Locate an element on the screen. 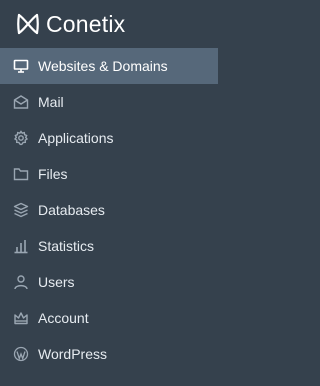 The height and width of the screenshot is (386, 320). nav-item-mail: Mail is located at coordinates (109, 102).